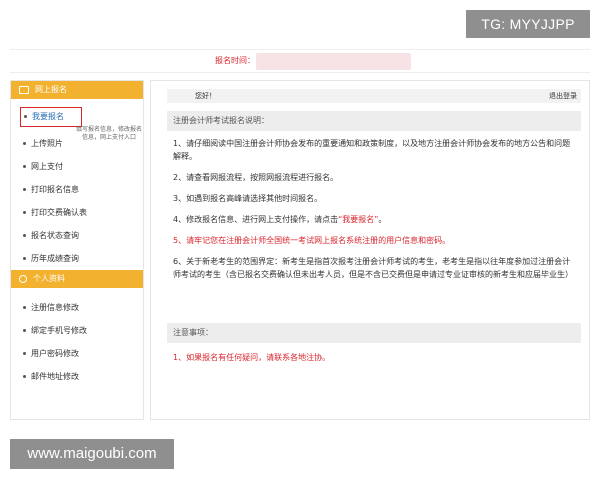 The image size is (600, 480). Describe the element at coordinates (256, 177) in the screenshot. I see `notice-item: 2、请查看网报流程，按照网报流程进行报名。` at that location.